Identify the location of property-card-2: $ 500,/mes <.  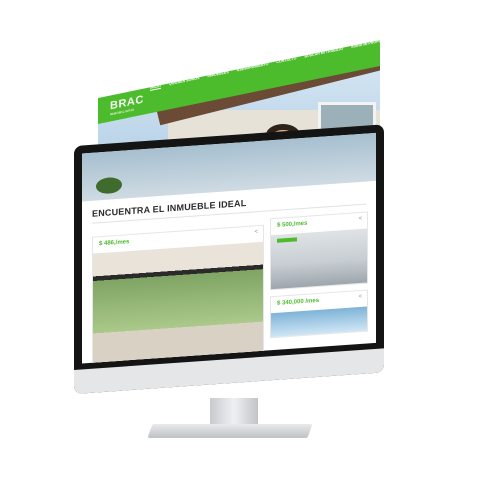
(319, 251).